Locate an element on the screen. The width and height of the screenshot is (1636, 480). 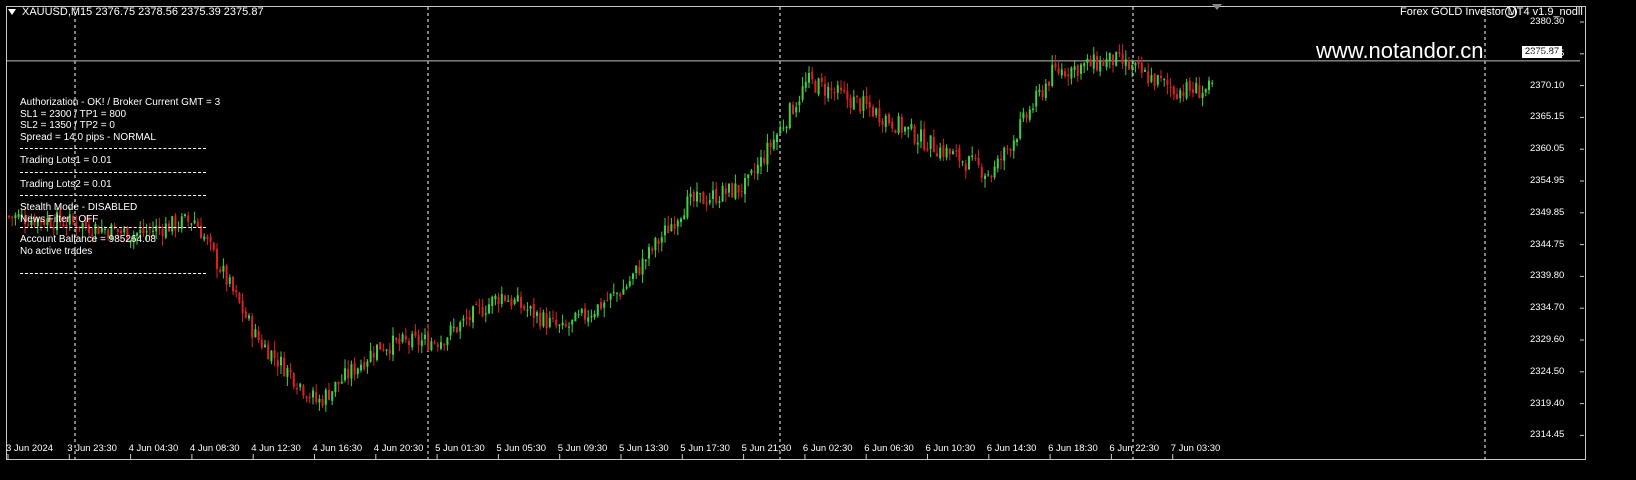
chart-shift-marker-icon is located at coordinates (1217, 7).